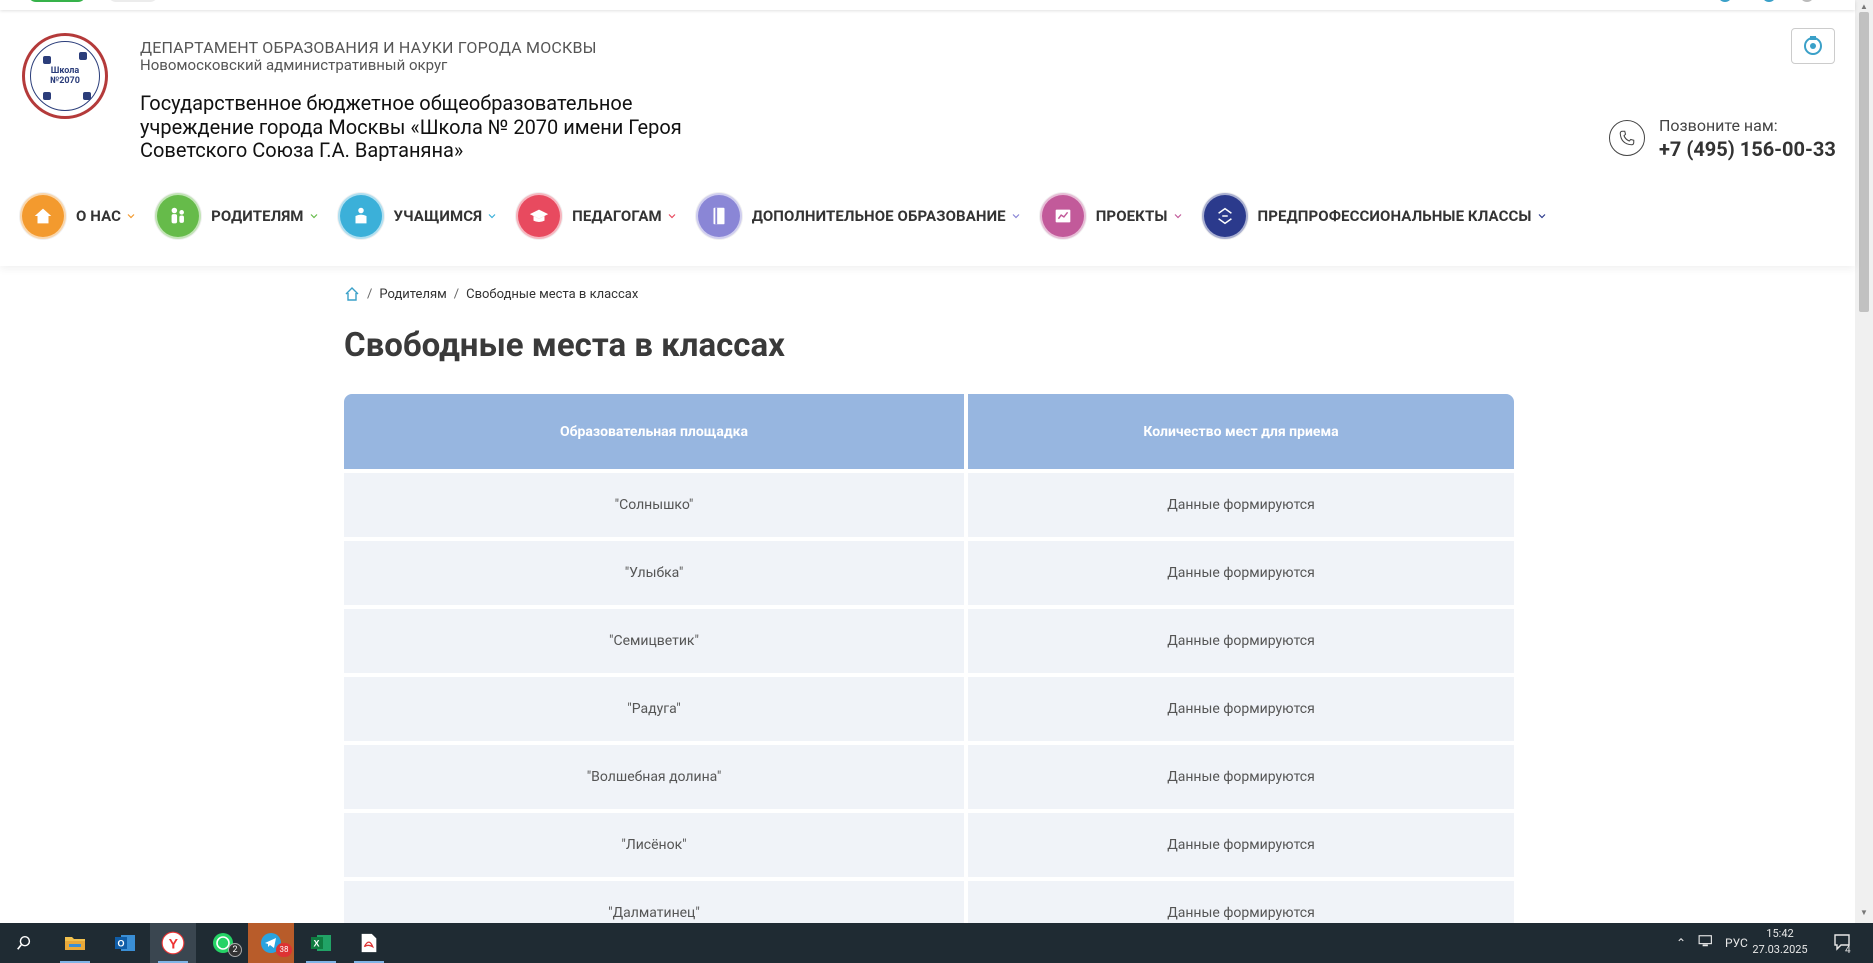 The image size is (1873, 963). I want to click on scroll-up-icon: ▲, so click(1864, 6).